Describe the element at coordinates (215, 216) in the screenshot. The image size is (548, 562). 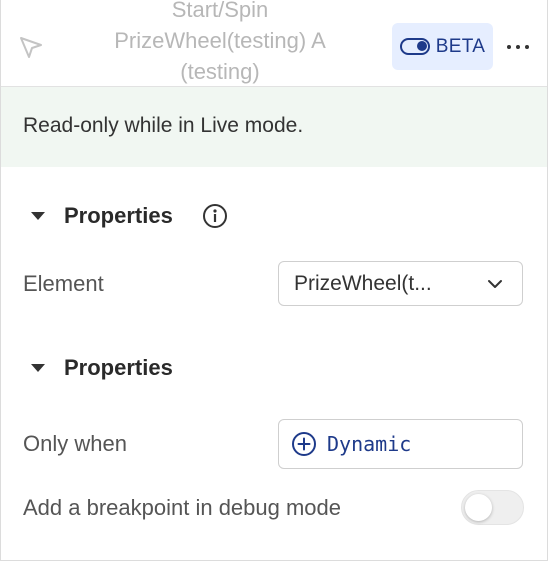
I see `info-icon` at that location.